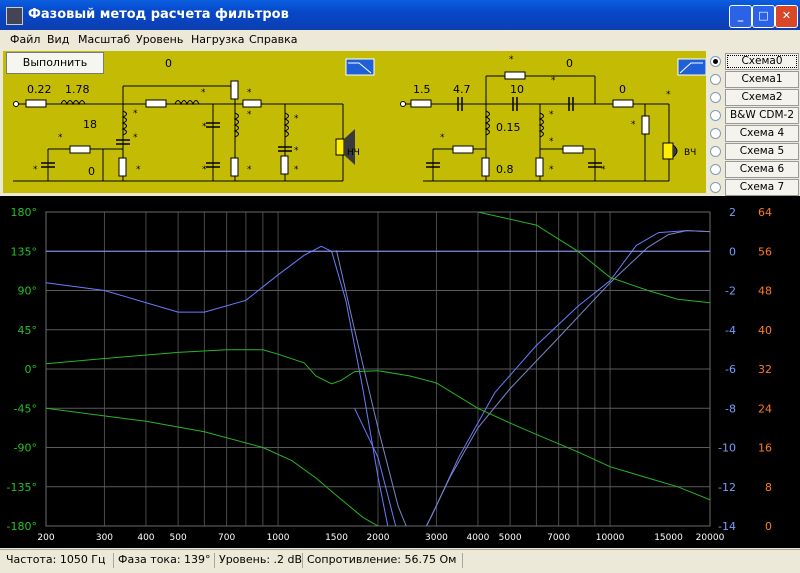 The height and width of the screenshot is (573, 800). What do you see at coordinates (762, 97) in the screenshot?
I see `scheme-button: Схема2` at bounding box center [762, 97].